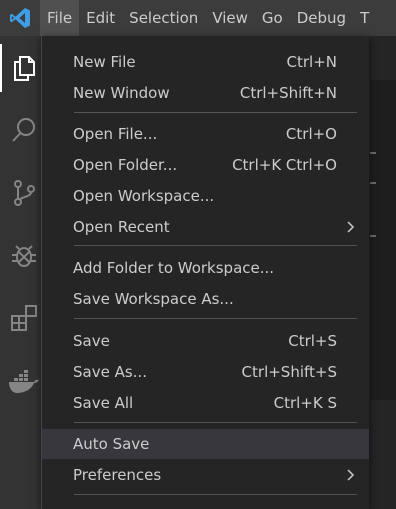 The height and width of the screenshot is (509, 396). I want to click on menu-item-label: Save, so click(91, 341).